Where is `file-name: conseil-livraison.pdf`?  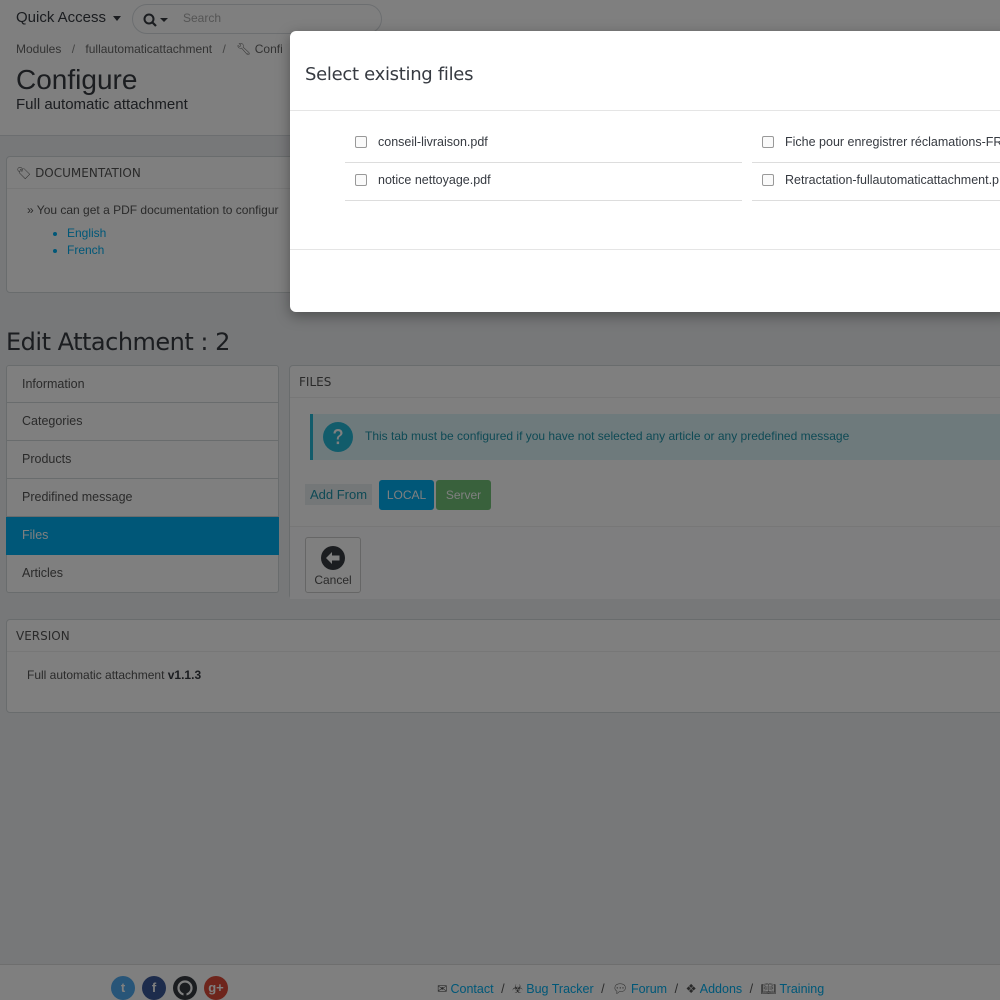
file-name: conseil-livraison.pdf is located at coordinates (433, 142).